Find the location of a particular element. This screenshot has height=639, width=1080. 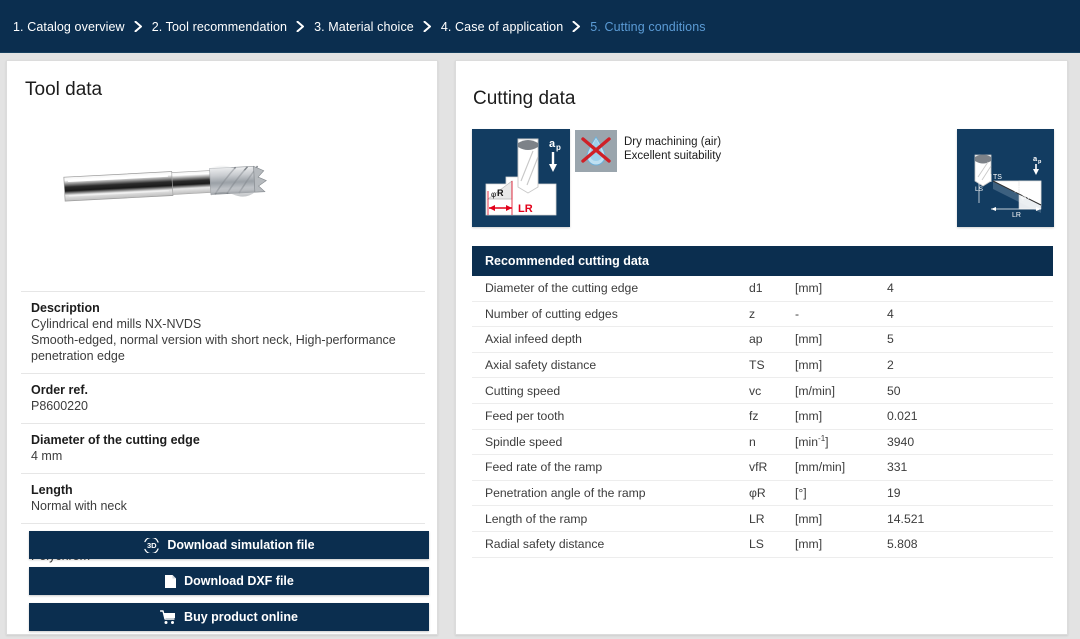

action-button-label: Download DXF file is located at coordinates (239, 581).